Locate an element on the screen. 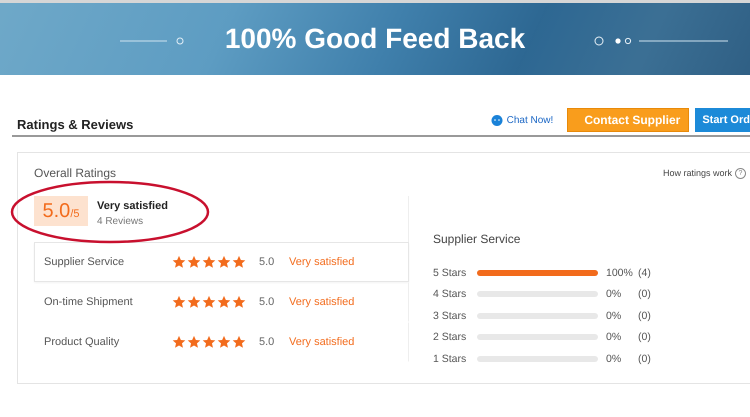  overall-verdict: Very satisfied is located at coordinates (132, 206).